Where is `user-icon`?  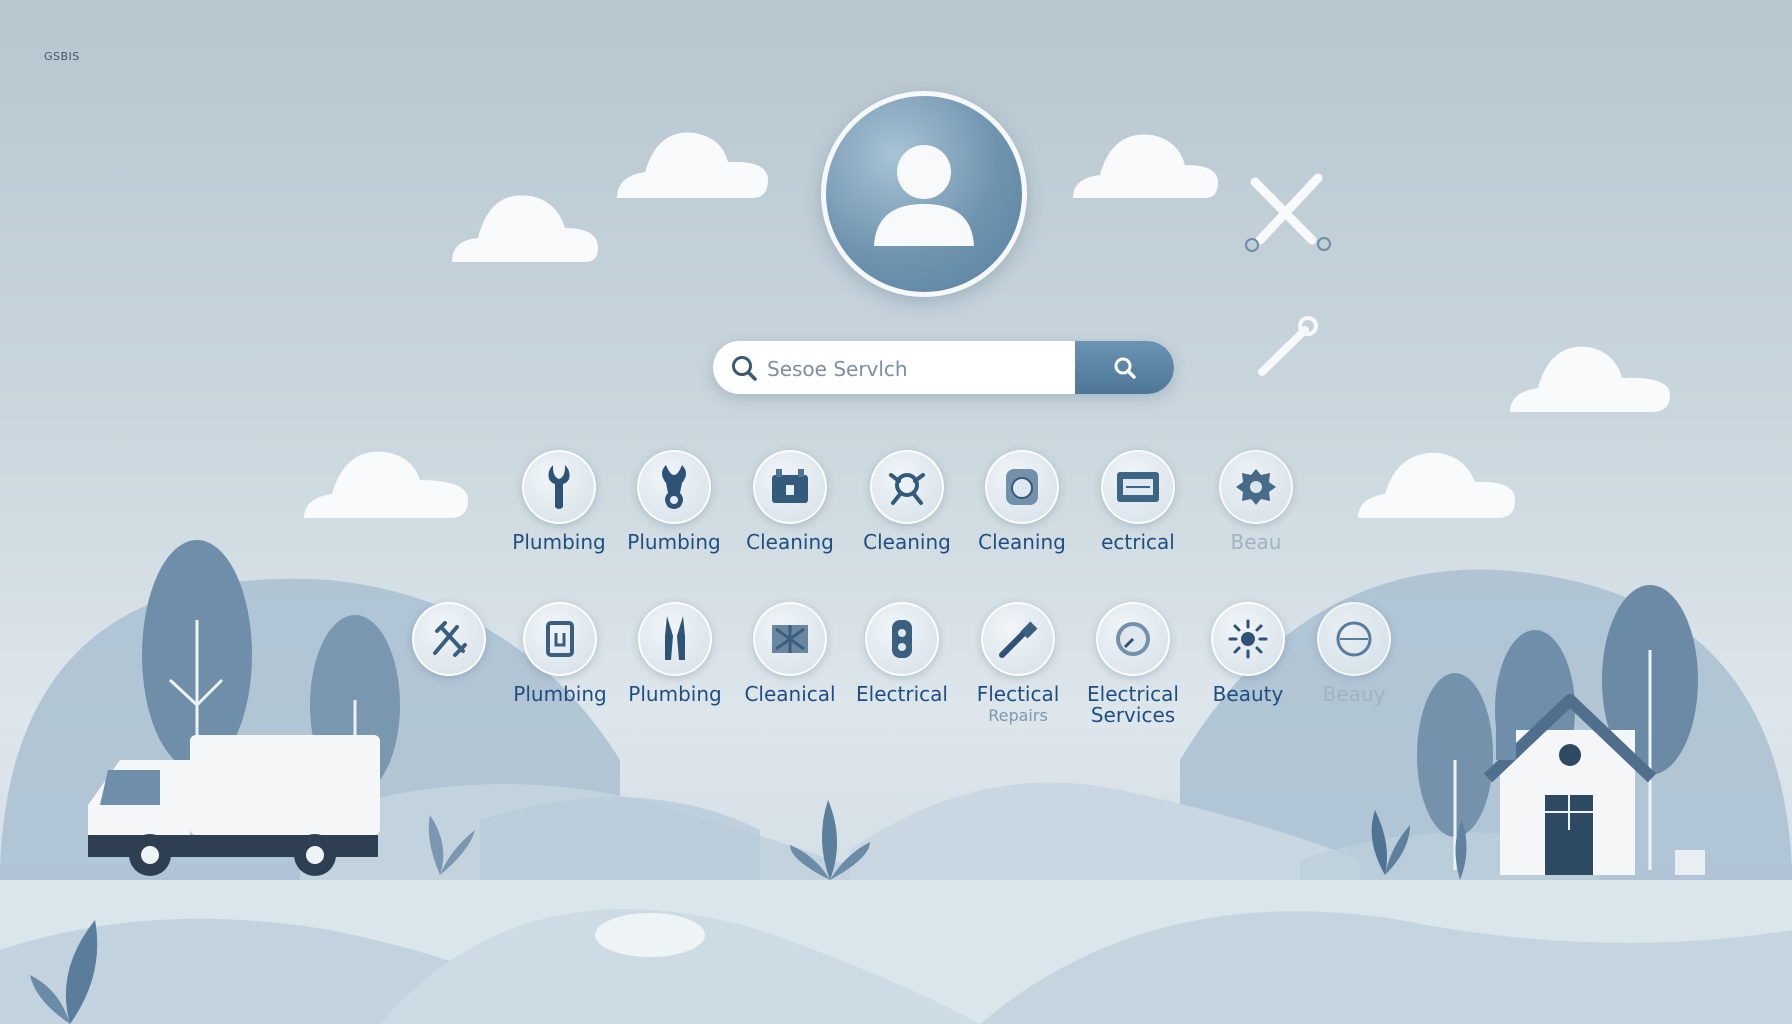
user-icon is located at coordinates (924, 195).